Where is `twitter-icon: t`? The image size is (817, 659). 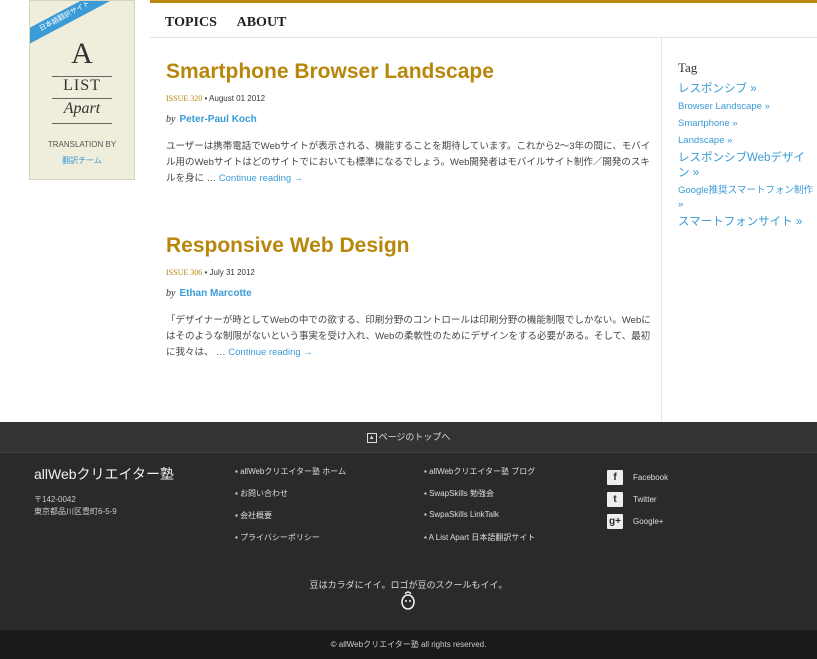 twitter-icon: t is located at coordinates (615, 499).